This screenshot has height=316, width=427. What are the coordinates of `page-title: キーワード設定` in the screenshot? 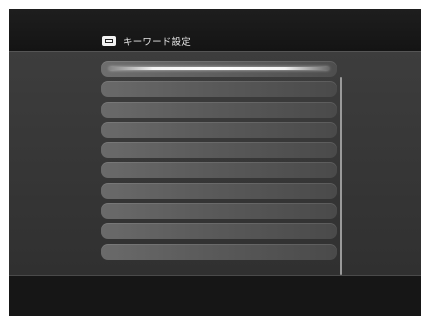 It's located at (146, 41).